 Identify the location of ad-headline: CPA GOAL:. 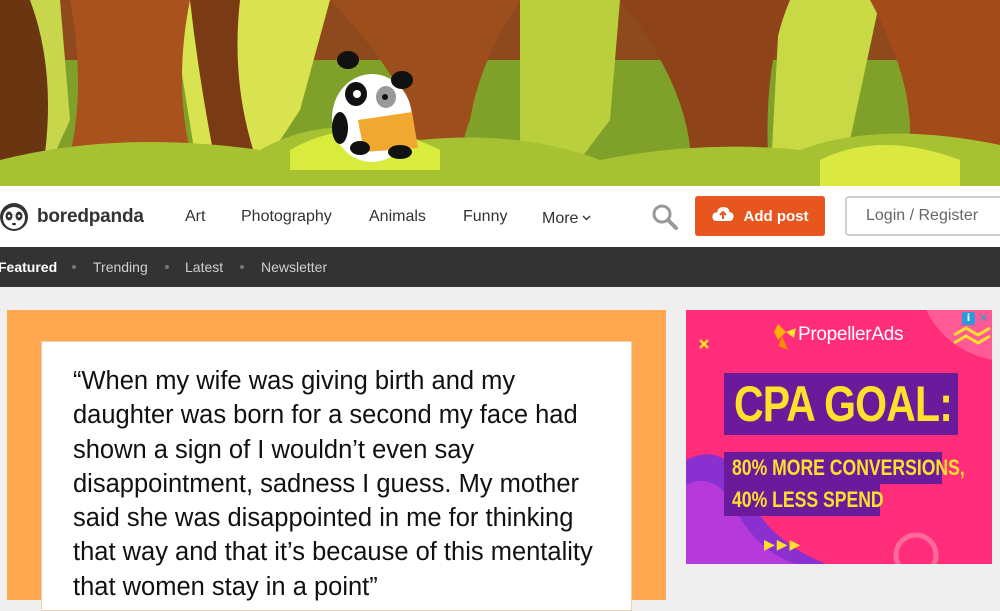
(841, 404).